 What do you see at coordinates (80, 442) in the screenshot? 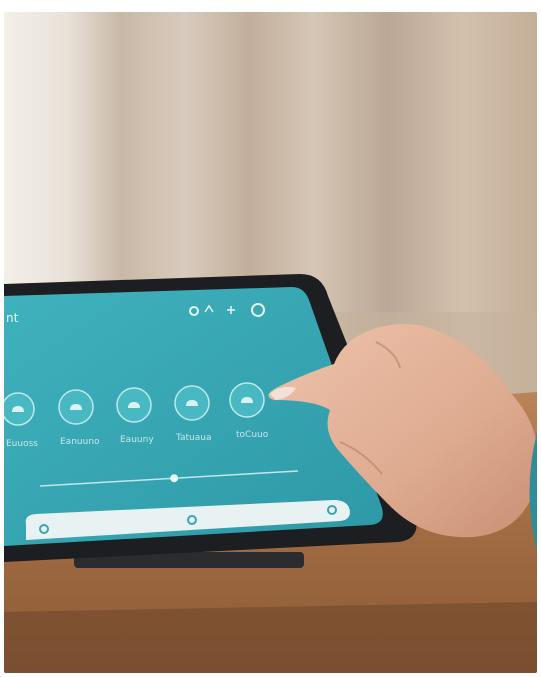
I see `button-label-2: Eanuuno` at bounding box center [80, 442].